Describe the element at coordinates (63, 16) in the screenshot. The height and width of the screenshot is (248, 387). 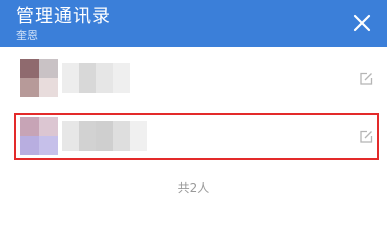
I see `page-title: 管理通讯录` at that location.